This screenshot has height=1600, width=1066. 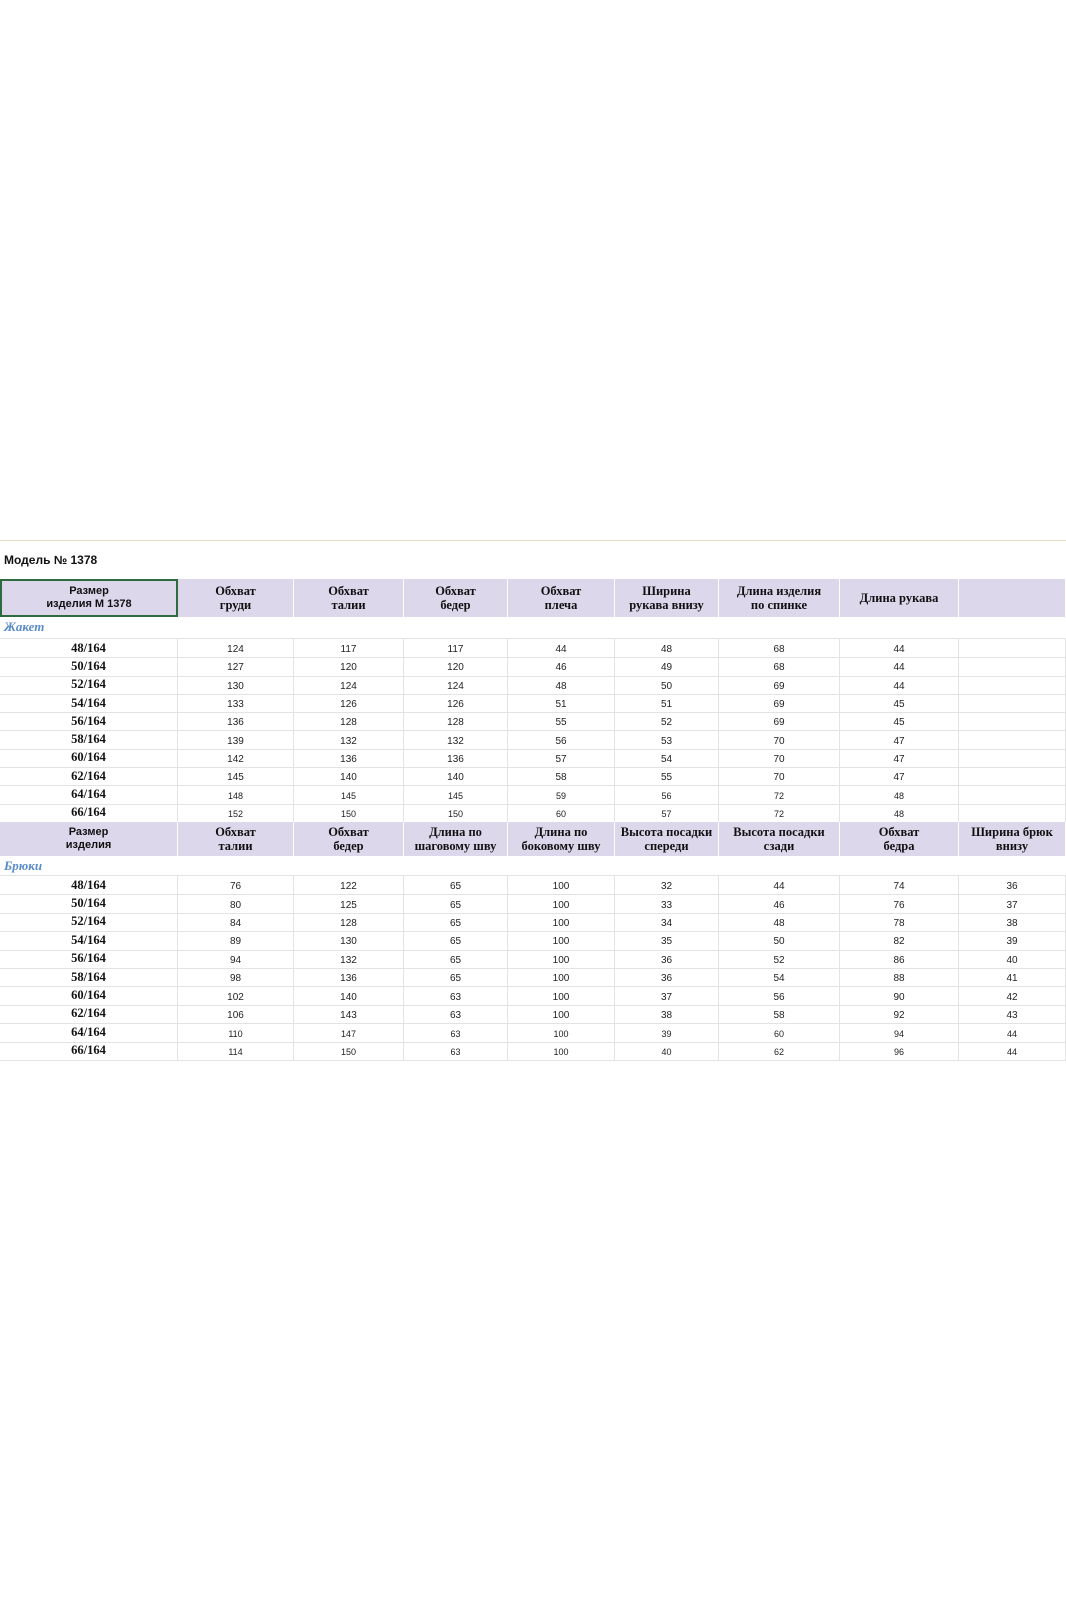 I want to click on value-cell: 152, so click(x=236, y=812).